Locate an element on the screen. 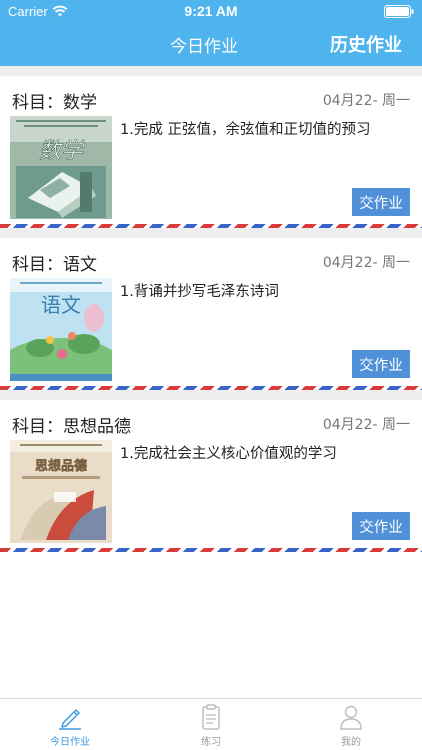 This screenshot has width=422, height=750. tab-label: 我的 is located at coordinates (351, 742).